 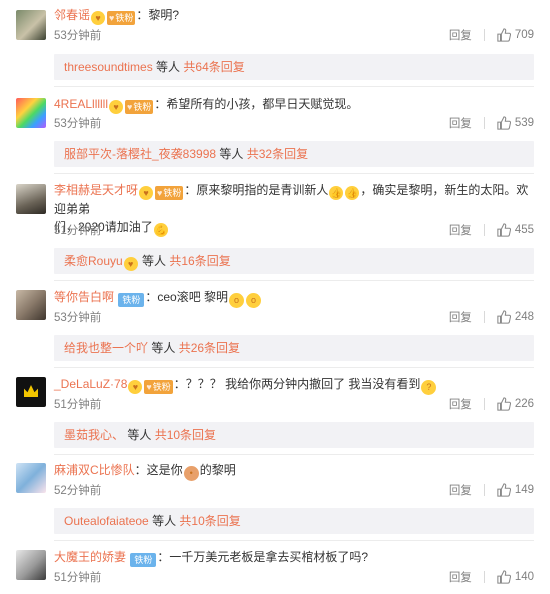 What do you see at coordinates (295, 15) in the screenshot?
I see `comment-body: 邻春谣 ♥ ♥铁粉 ：黎明?` at bounding box center [295, 15].